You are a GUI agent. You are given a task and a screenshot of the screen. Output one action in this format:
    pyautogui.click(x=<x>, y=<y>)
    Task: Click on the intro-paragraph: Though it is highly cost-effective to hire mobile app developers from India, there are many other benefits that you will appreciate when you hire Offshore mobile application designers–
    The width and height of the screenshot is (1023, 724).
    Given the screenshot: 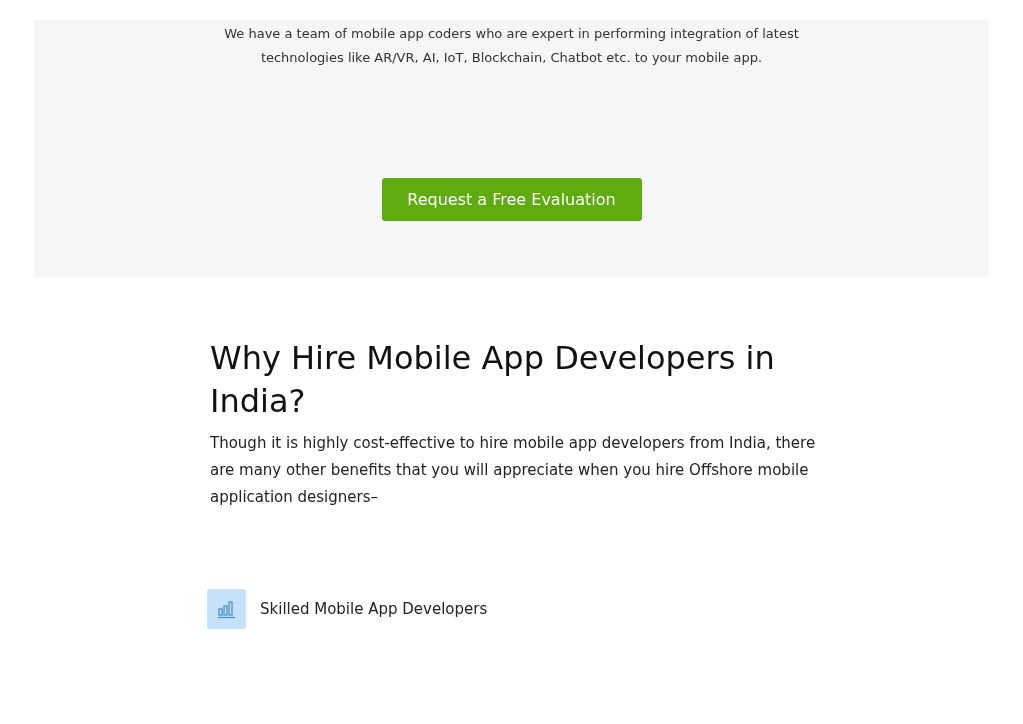 What is the action you would take?
    pyautogui.click(x=513, y=470)
    